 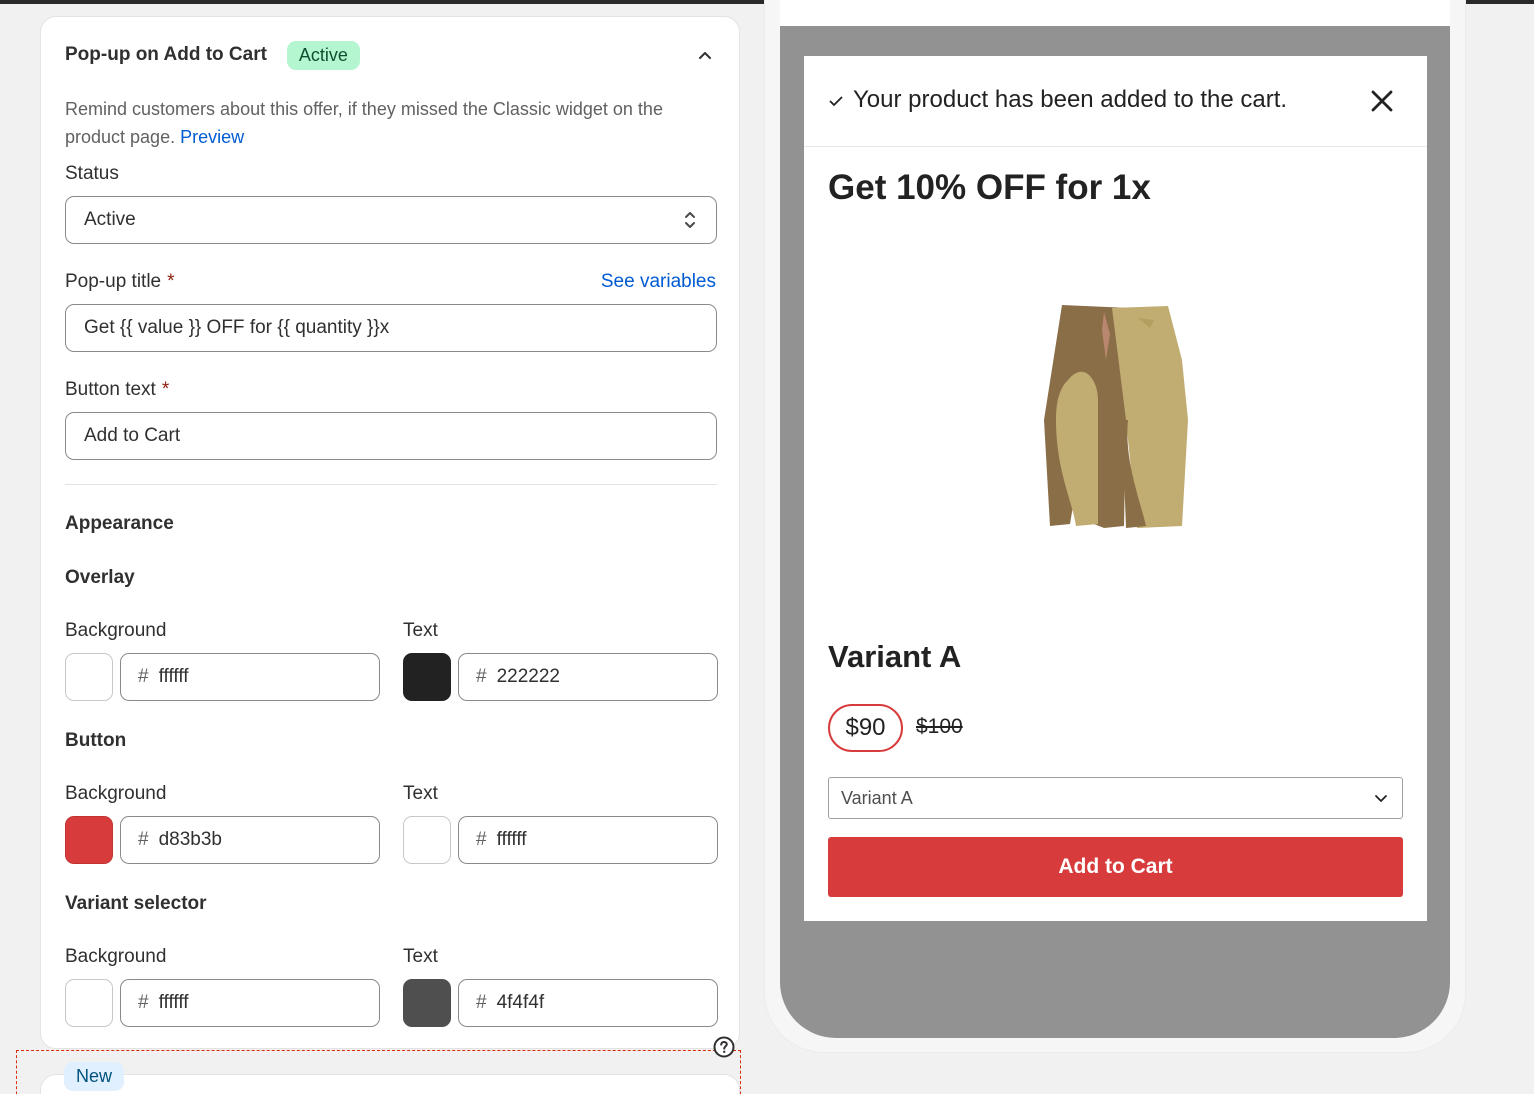 I want to click on overlay-text-swatch, so click(x=427, y=677).